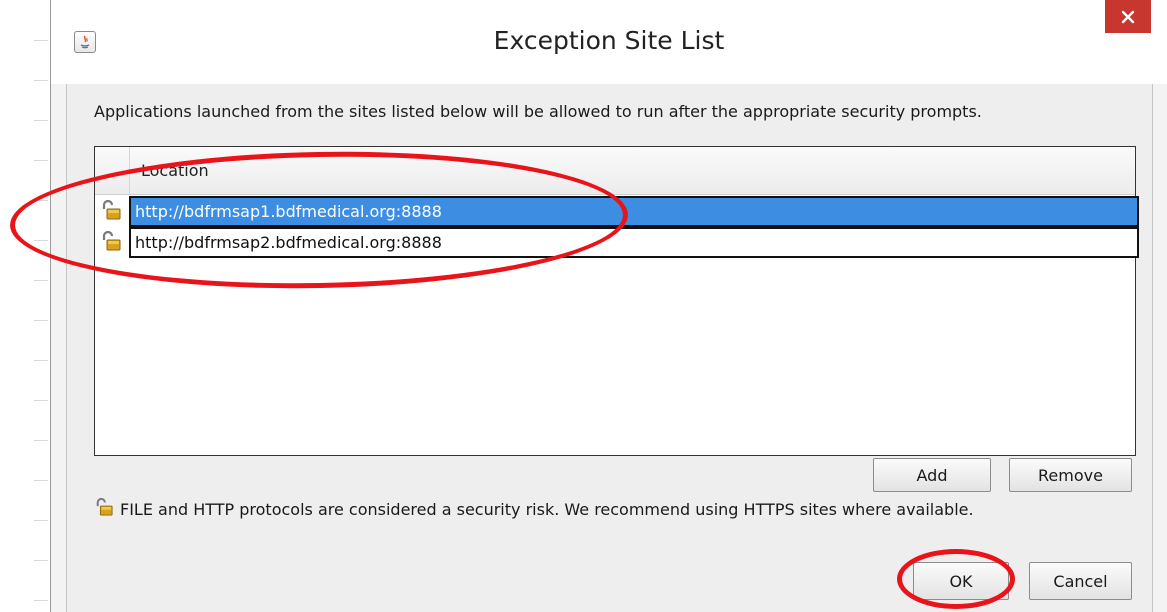 The image size is (1167, 612). Describe the element at coordinates (175, 170) in the screenshot. I see `column-header-location: Location` at that location.